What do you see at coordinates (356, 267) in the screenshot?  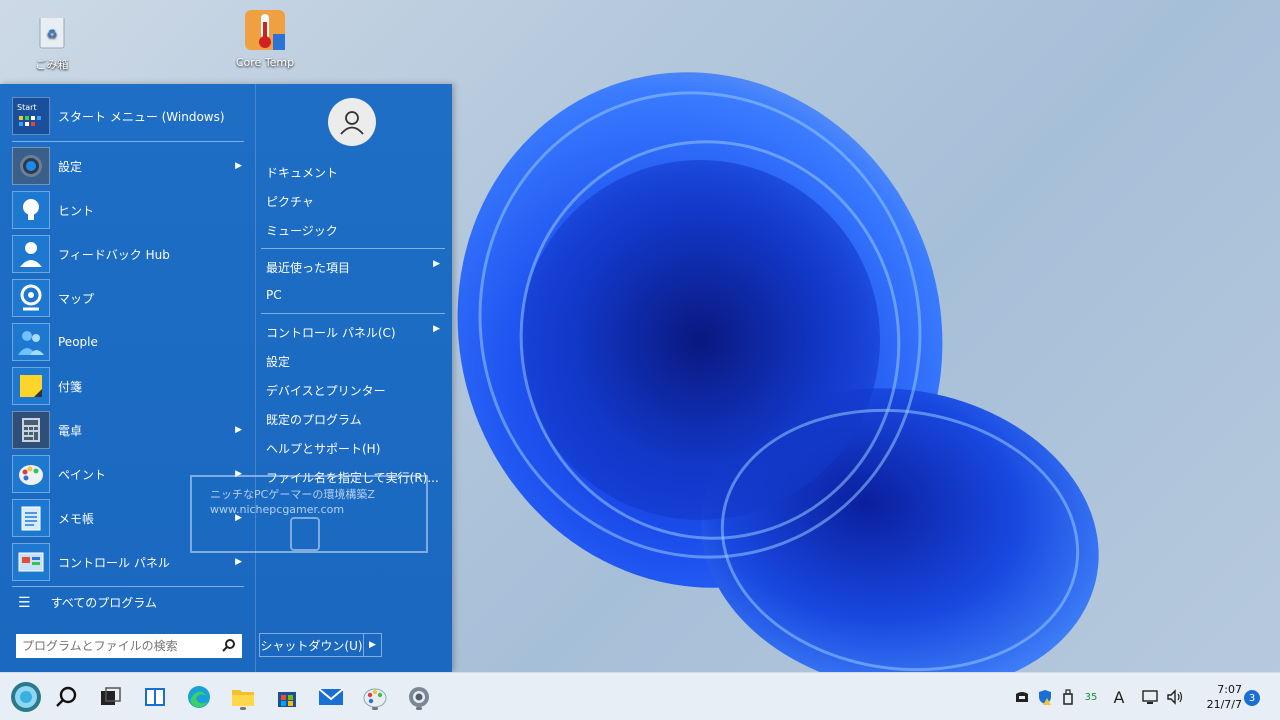 I see `place-recent-items: 最近使った項目 ▶` at bounding box center [356, 267].